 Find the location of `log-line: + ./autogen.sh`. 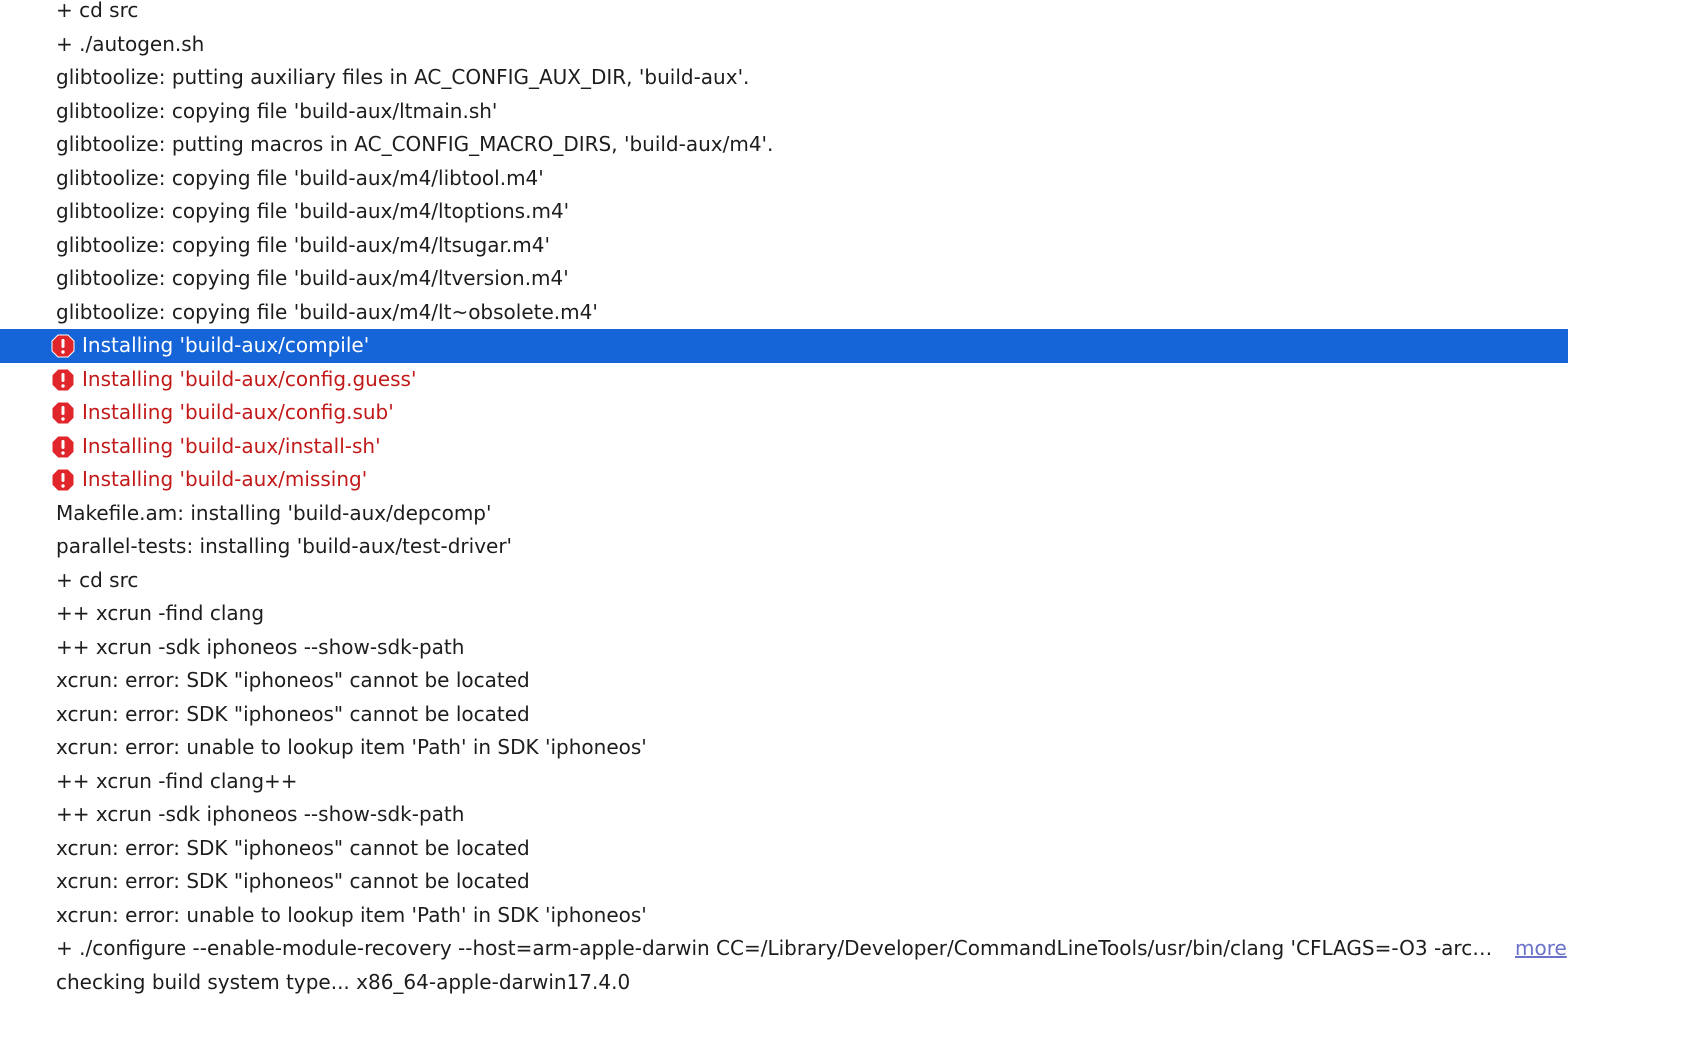

log-line: + ./autogen.sh is located at coordinates (784, 45).